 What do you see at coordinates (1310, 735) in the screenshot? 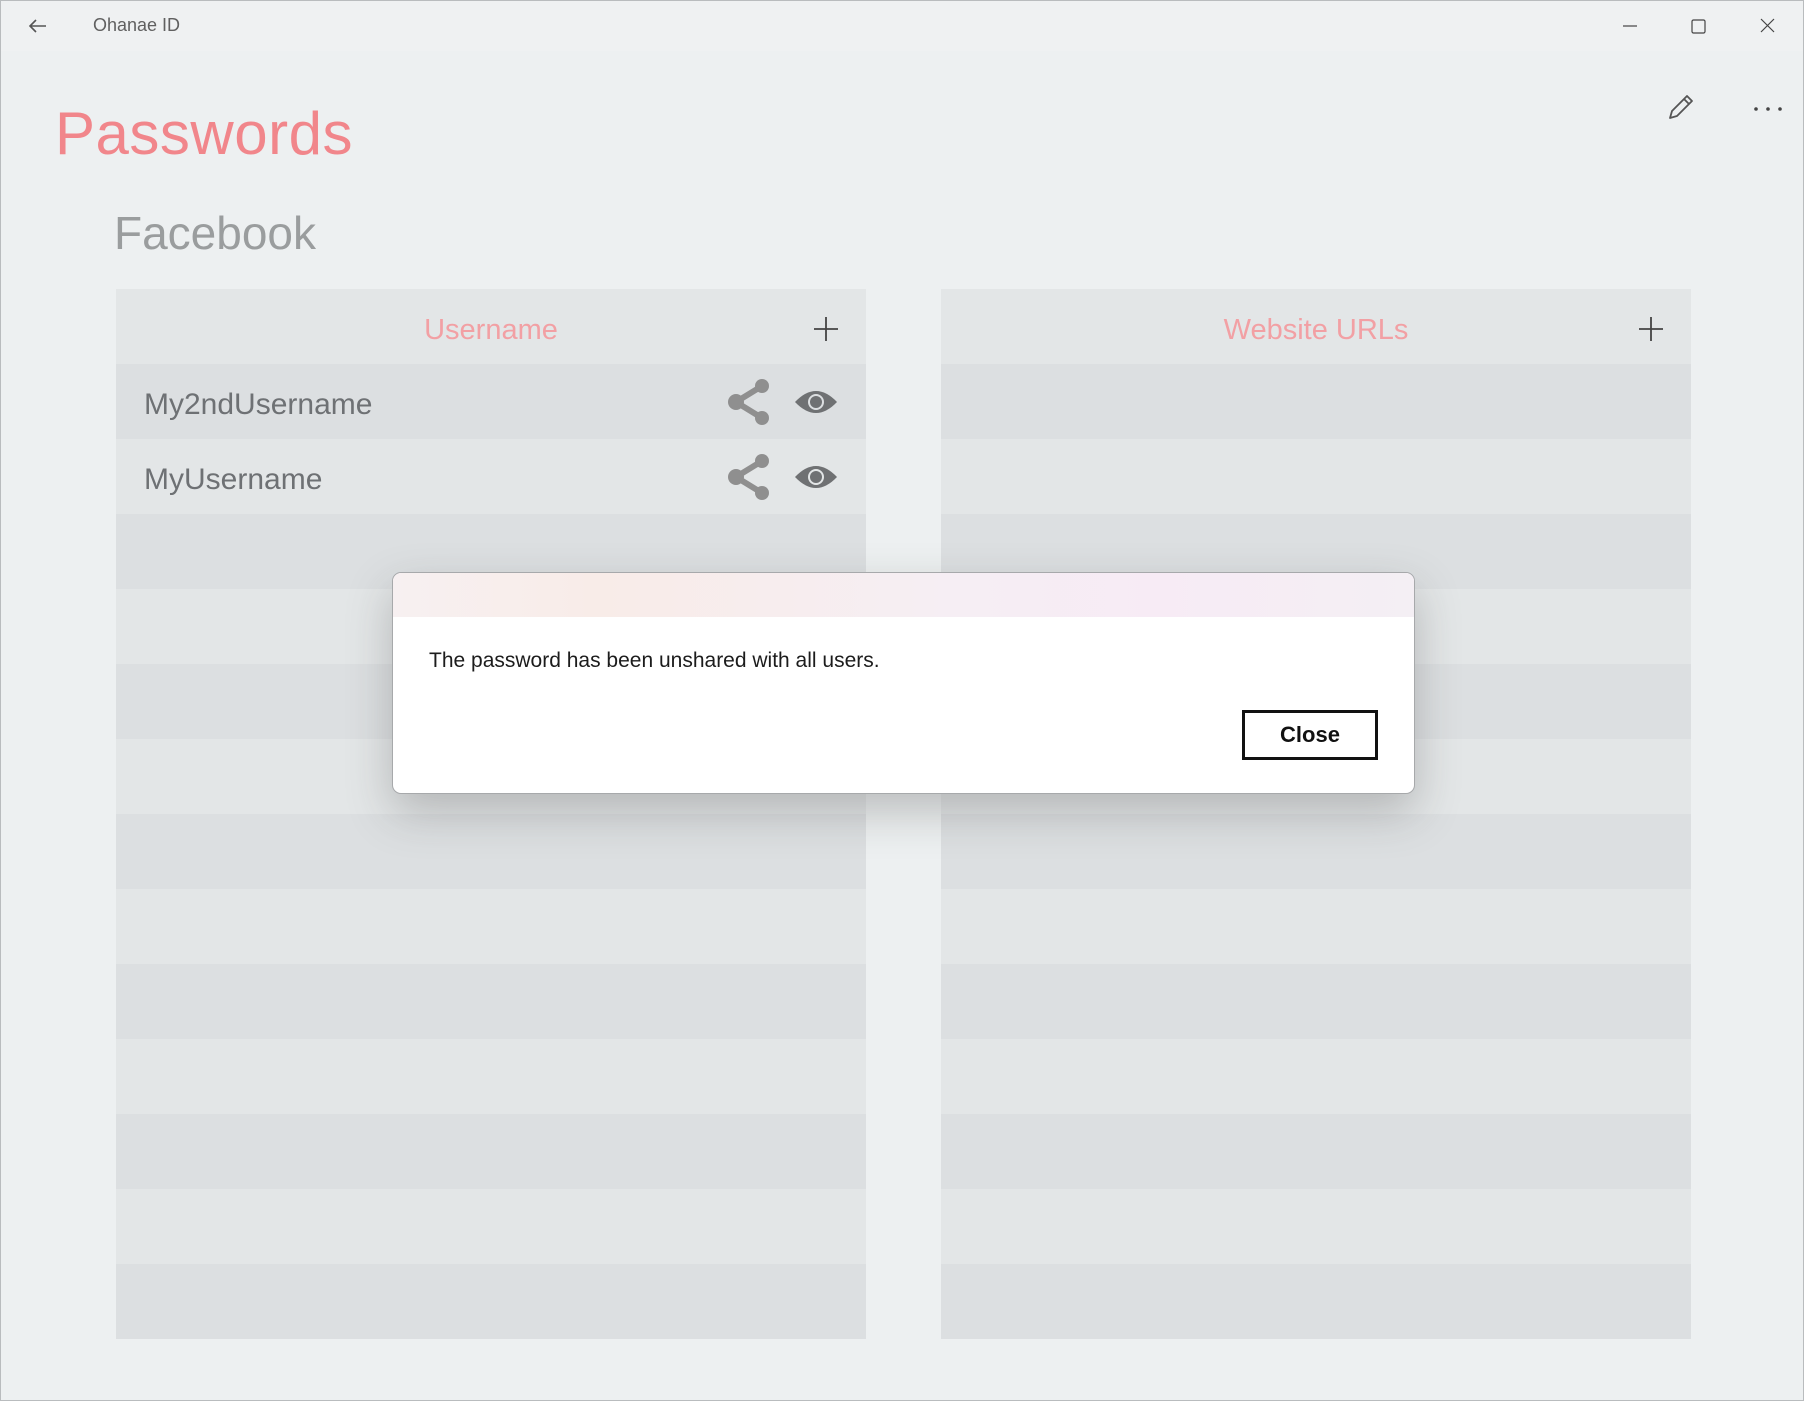
I see `close-button: Close` at bounding box center [1310, 735].